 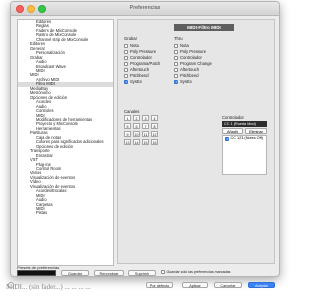 I want to click on channel-button: 14, so click(x=136, y=142).